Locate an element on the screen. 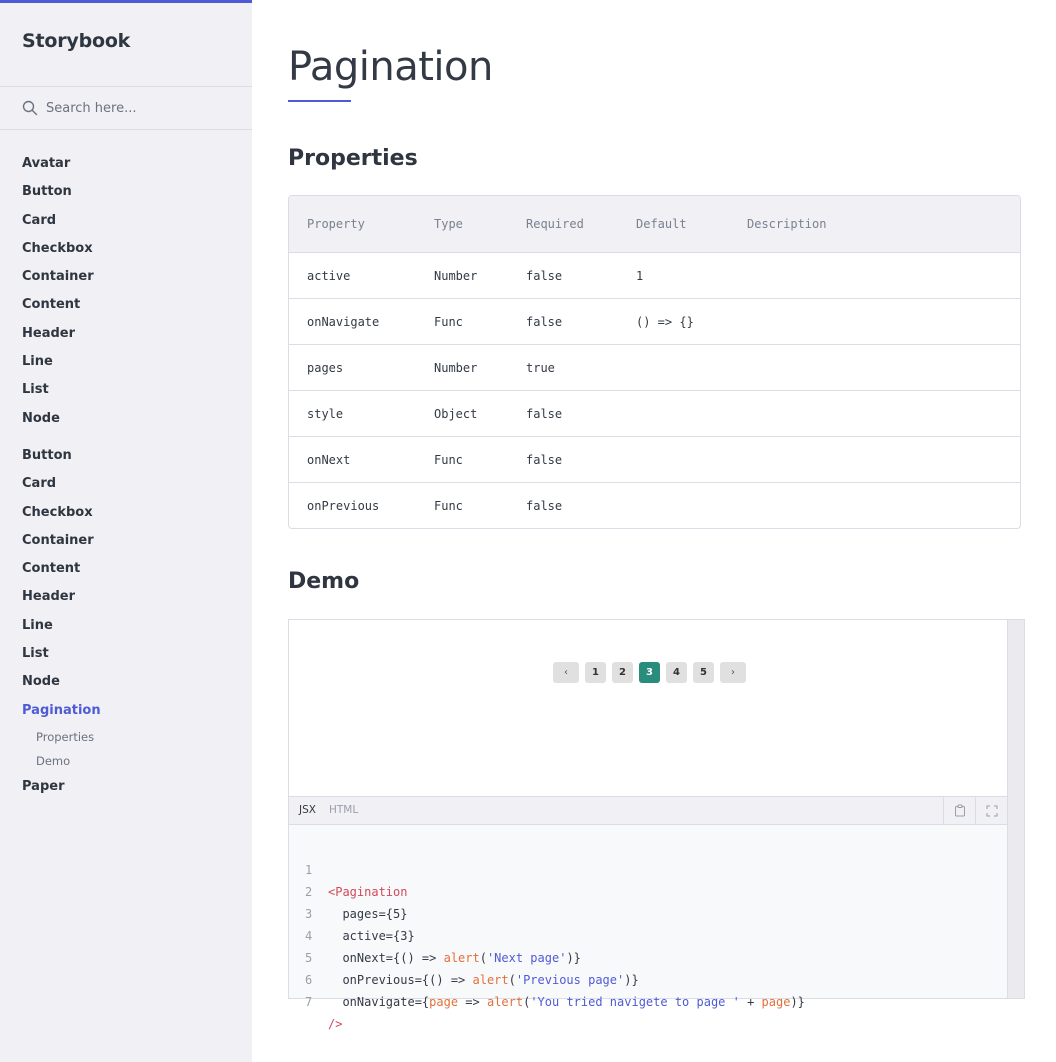  cell-property: pages is located at coordinates (325, 367).